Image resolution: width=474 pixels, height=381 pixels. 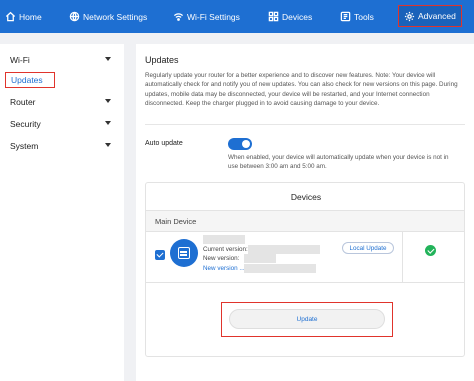 What do you see at coordinates (345, 16) in the screenshot?
I see `tools-icon` at bounding box center [345, 16].